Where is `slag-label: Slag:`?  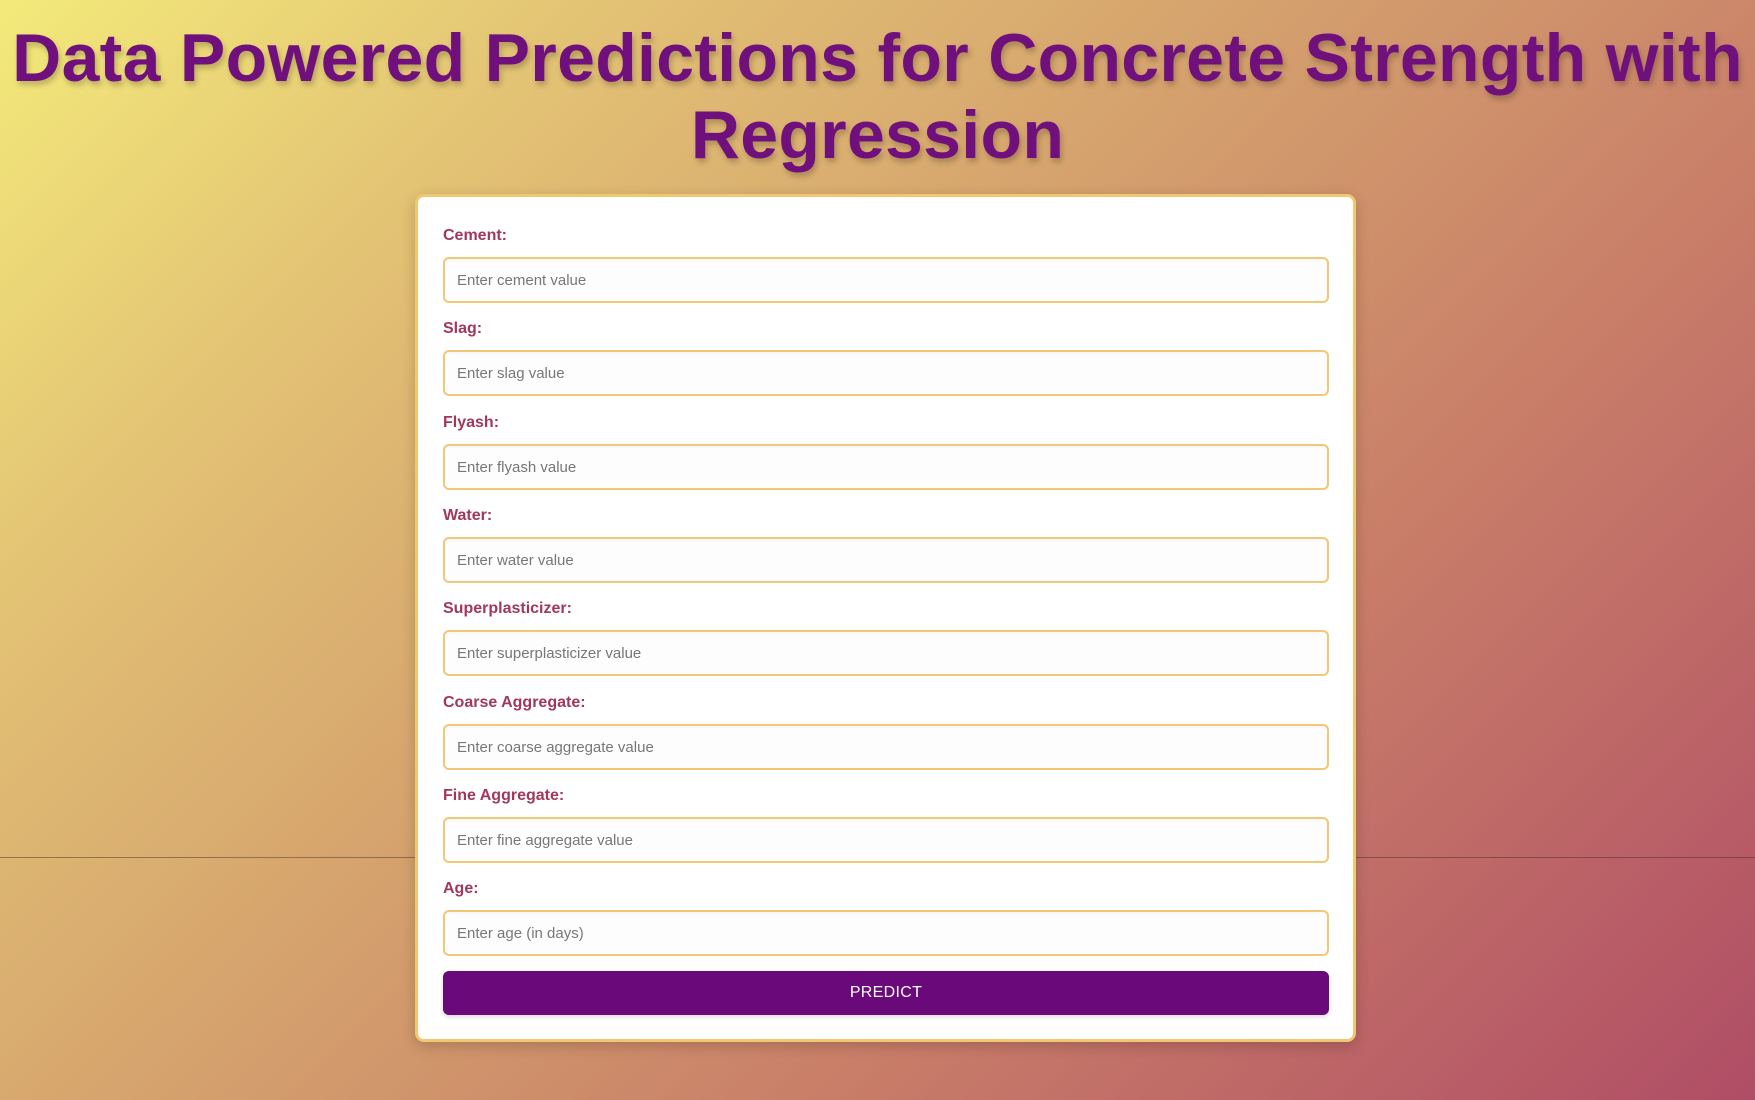
slag-label: Slag: is located at coordinates (463, 328).